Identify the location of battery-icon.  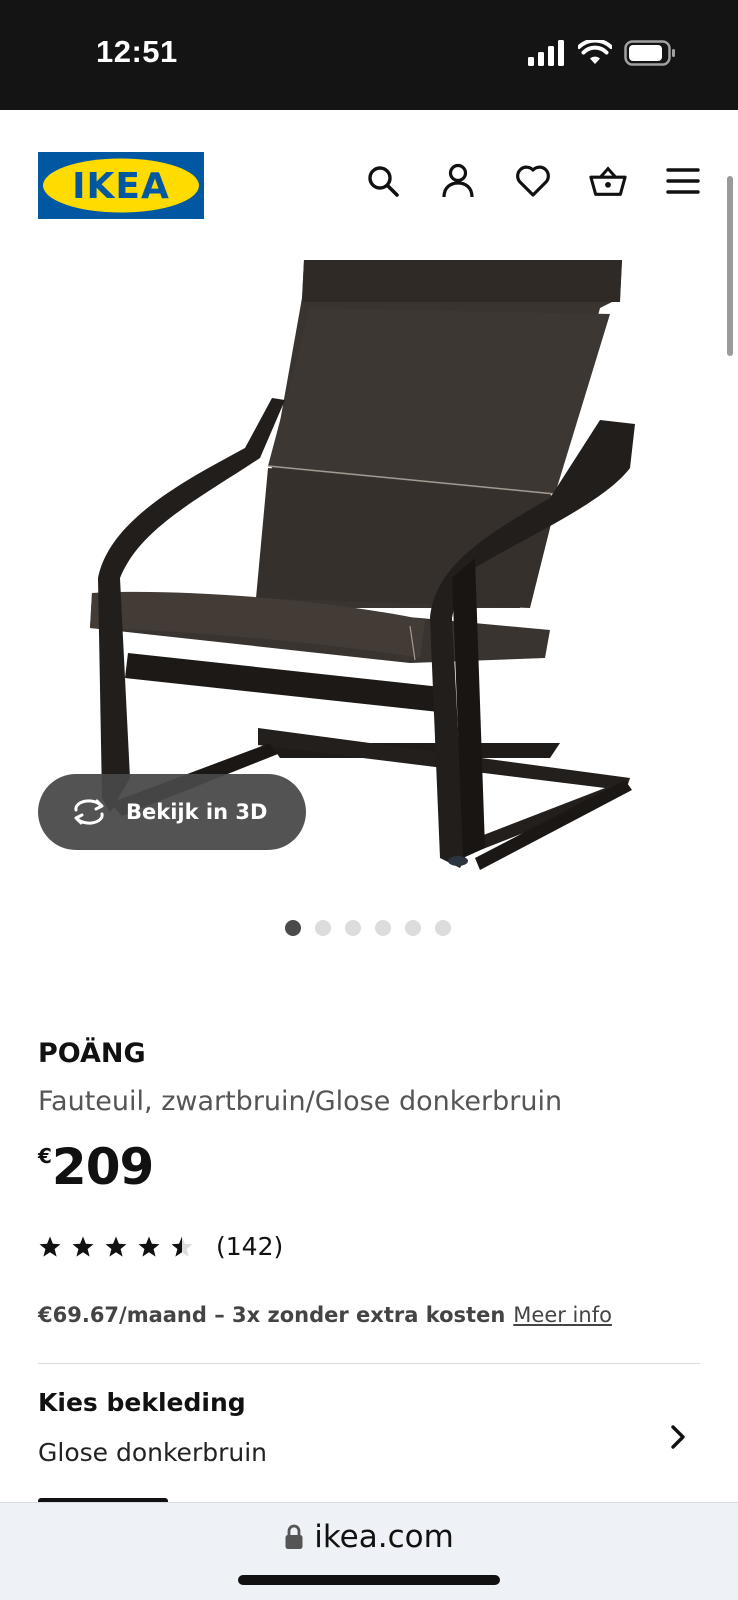
(649, 53).